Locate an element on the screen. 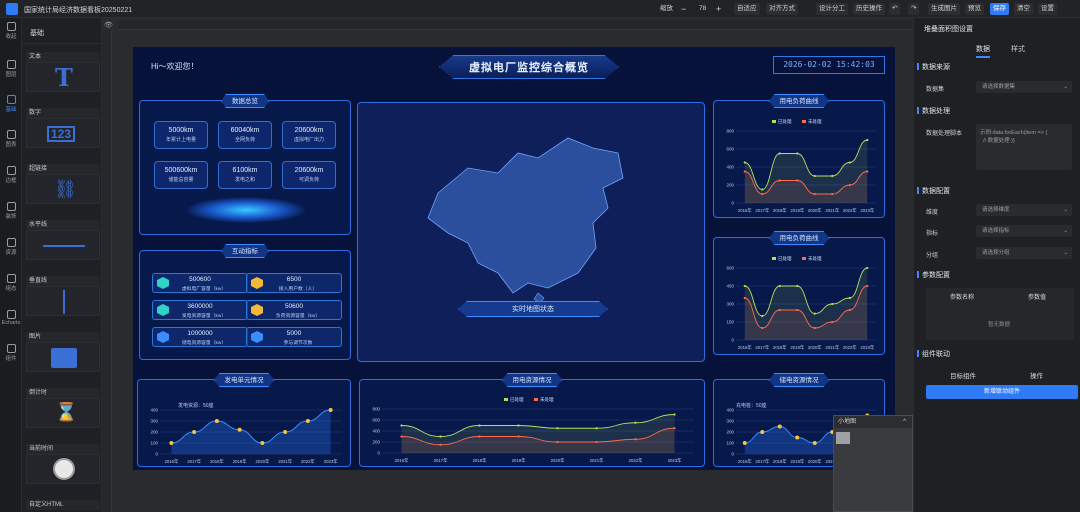  nav-basic: 基础 is located at coordinates (11, 104).